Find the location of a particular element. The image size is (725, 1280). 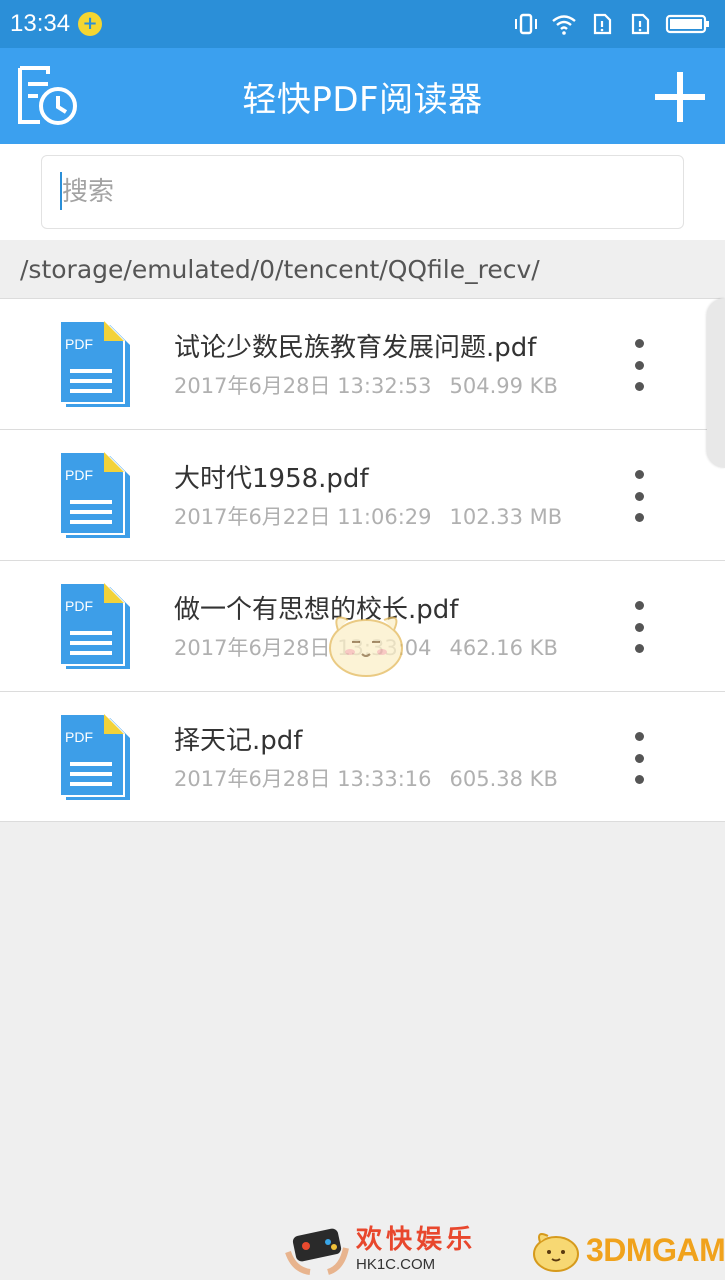

3dm-mascot-icon is located at coordinates (556, 1252).